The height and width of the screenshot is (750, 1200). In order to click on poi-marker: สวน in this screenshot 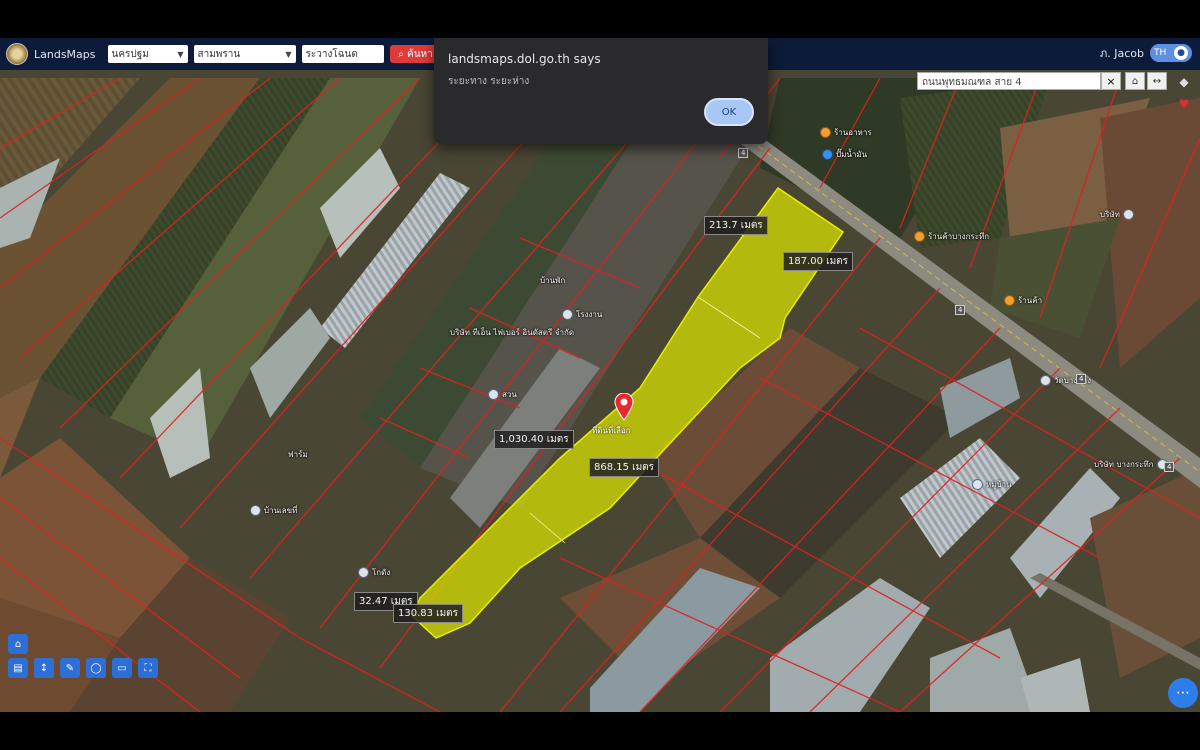, I will do `click(502, 394)`.